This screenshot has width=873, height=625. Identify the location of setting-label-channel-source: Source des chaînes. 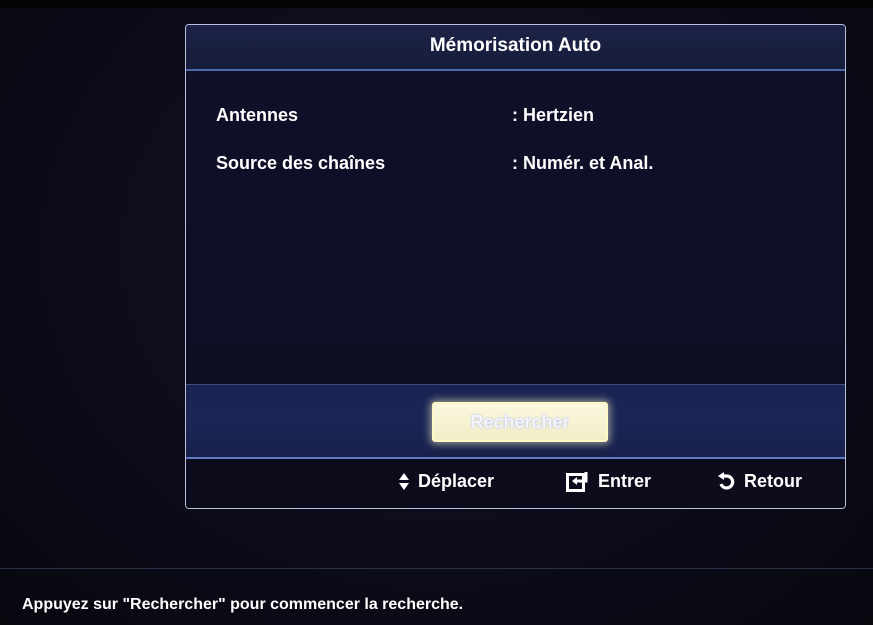
(301, 163).